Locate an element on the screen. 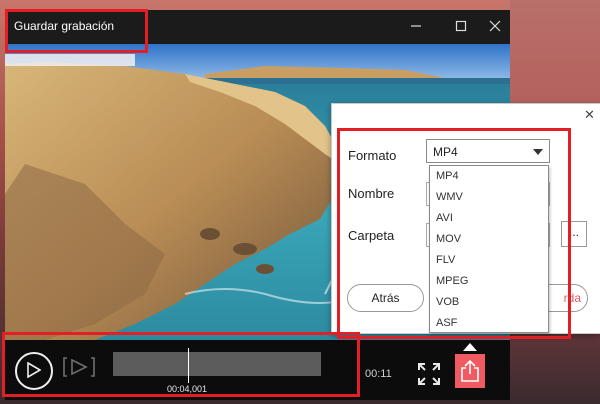  title-highlight-box is located at coordinates (76, 31).